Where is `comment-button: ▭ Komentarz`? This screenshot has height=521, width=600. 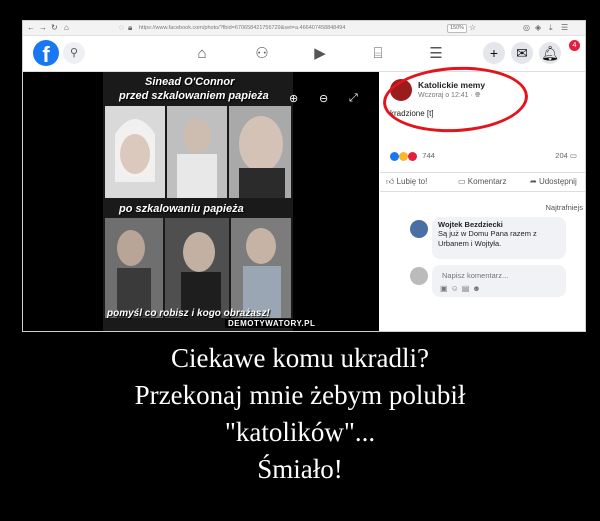
comment-button: ▭ Komentarz is located at coordinates (482, 181).